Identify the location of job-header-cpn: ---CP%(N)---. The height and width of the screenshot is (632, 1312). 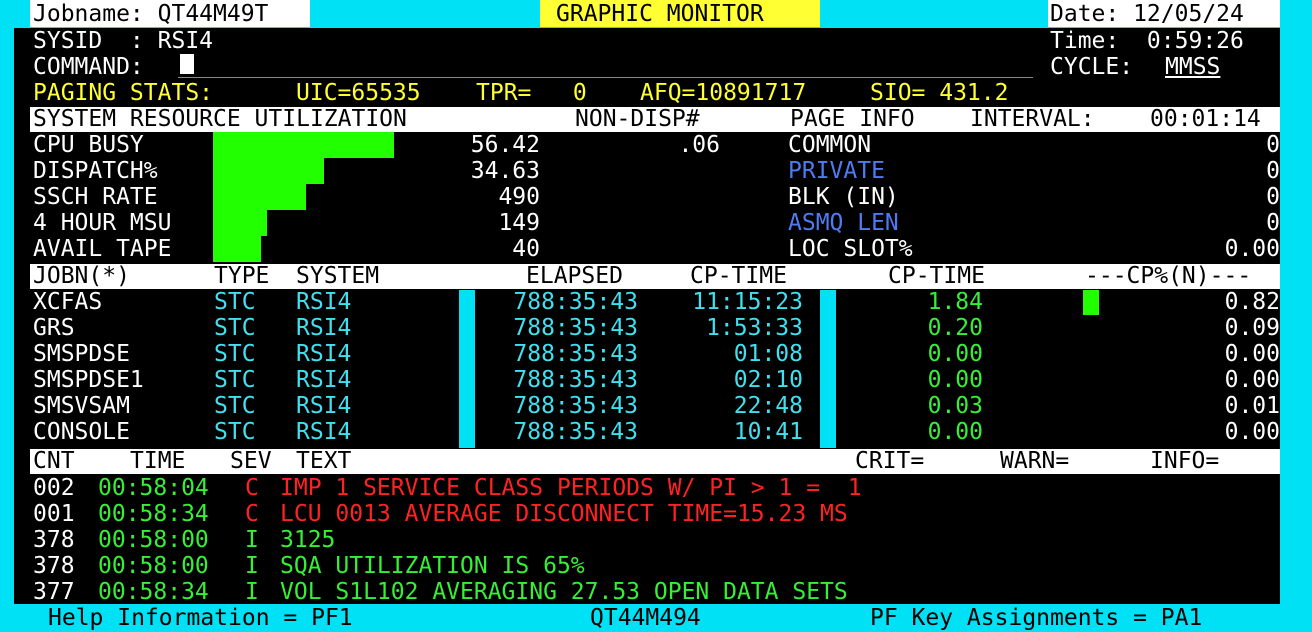
(1168, 276).